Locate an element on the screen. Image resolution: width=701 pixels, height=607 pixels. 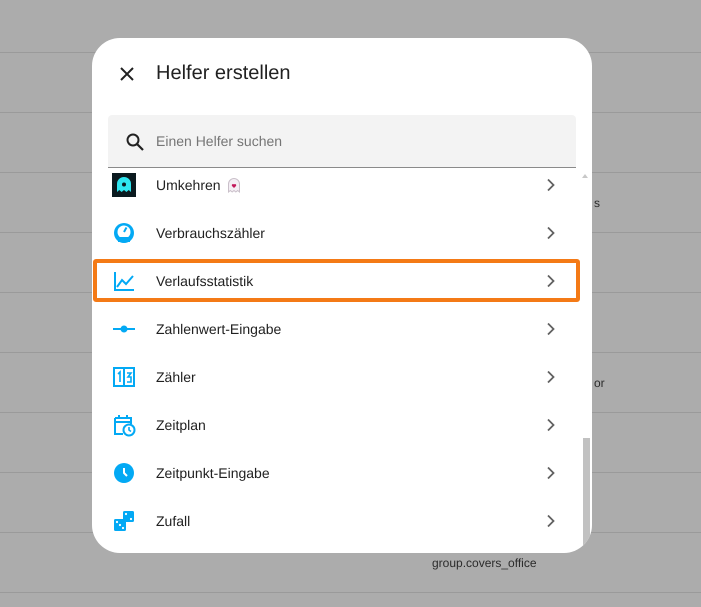
item-label: Zufall is located at coordinates (173, 521).